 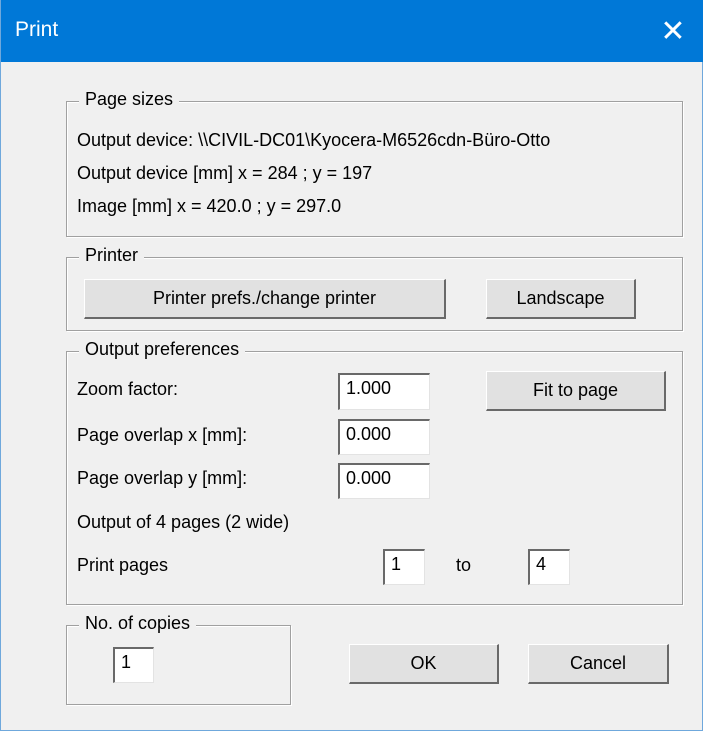 What do you see at coordinates (138, 623) in the screenshot?
I see `copies-legend: No. of copies` at bounding box center [138, 623].